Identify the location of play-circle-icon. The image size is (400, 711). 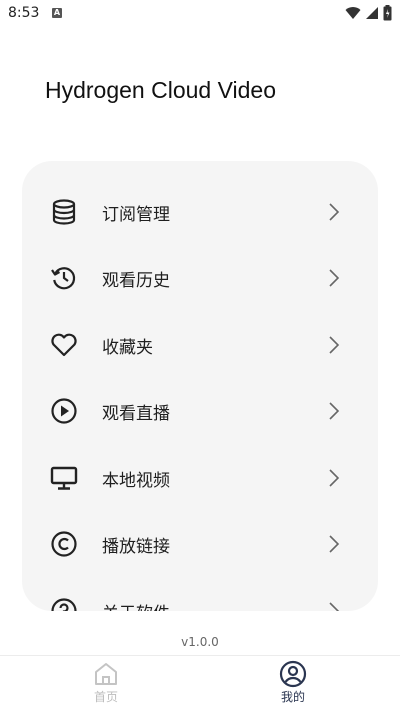
(64, 411).